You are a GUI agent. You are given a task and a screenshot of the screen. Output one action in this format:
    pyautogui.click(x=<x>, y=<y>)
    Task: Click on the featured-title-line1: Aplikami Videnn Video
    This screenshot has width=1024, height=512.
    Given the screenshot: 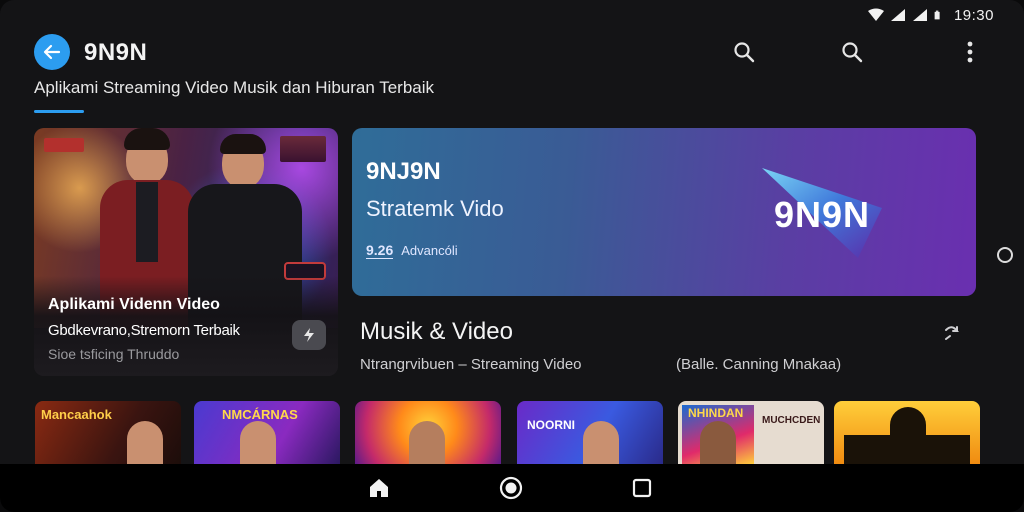 What is the action you would take?
    pyautogui.click(x=134, y=304)
    